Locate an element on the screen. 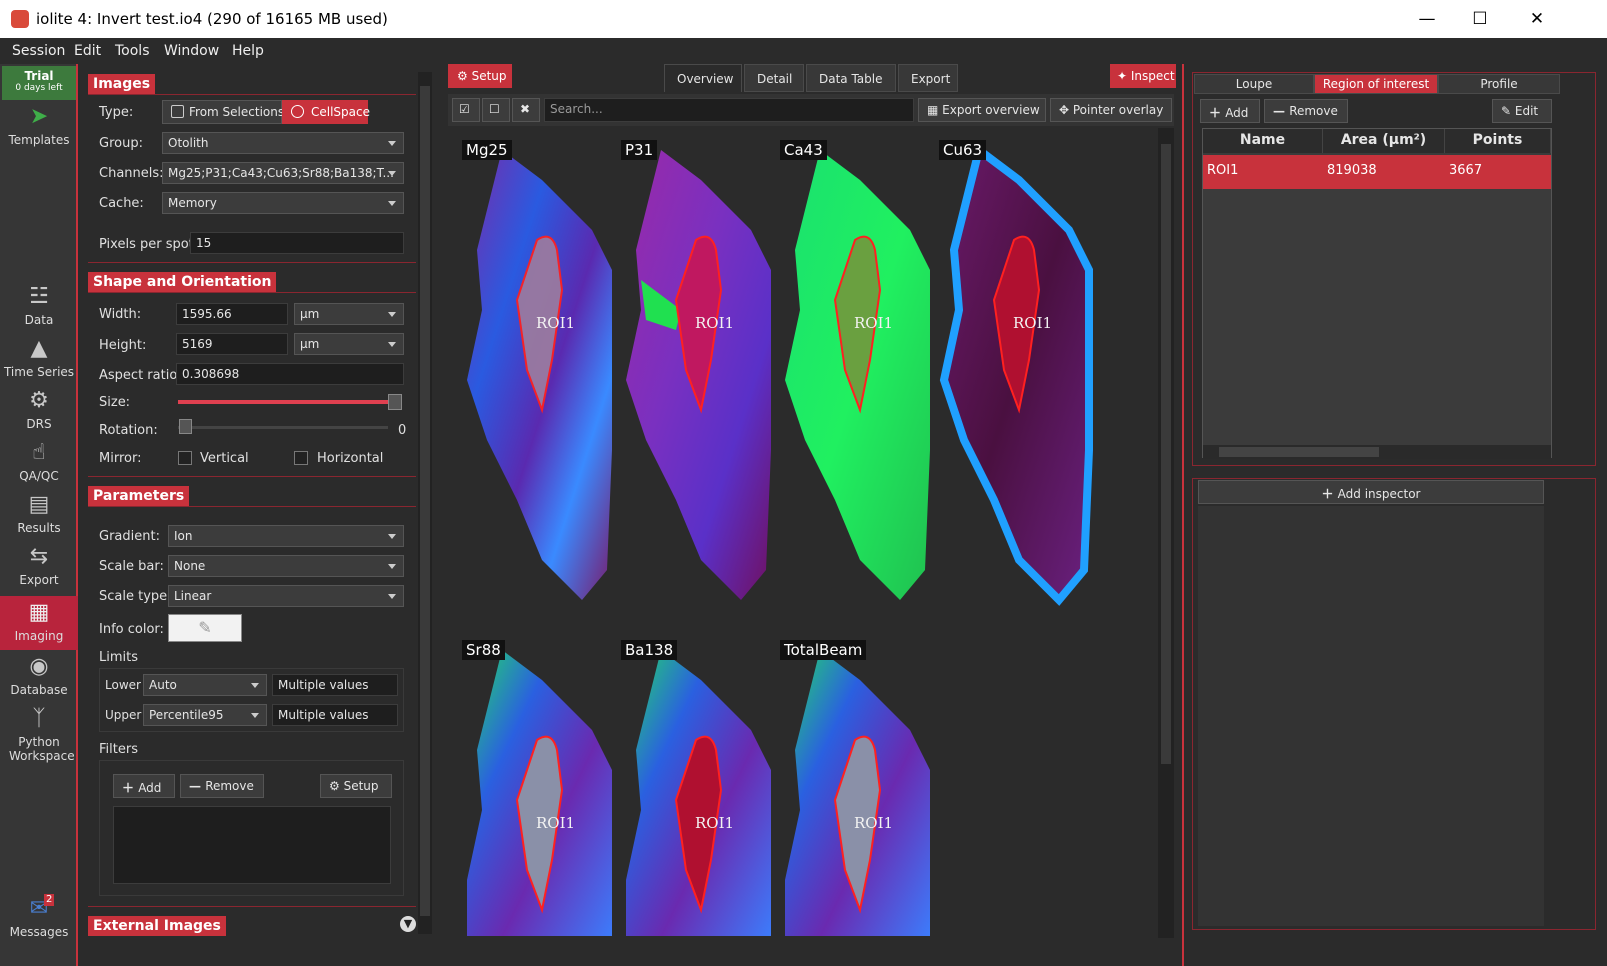 This screenshot has height=966, width=1607. close-button: ✕ is located at coordinates (1537, 19).